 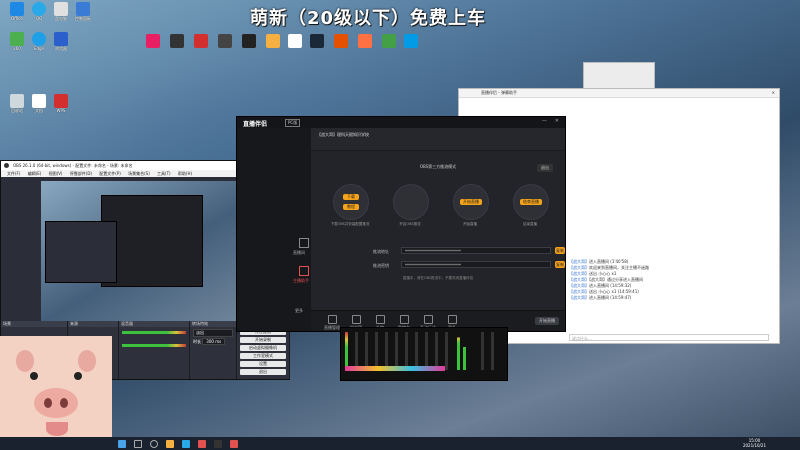 I want to click on key-field: ****************************, so click(x=476, y=264).